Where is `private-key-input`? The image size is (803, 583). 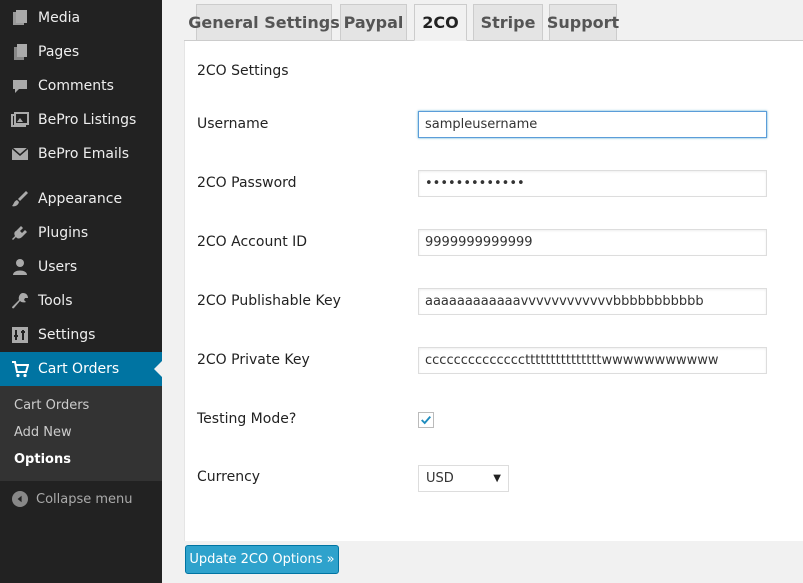 private-key-input is located at coordinates (592, 360).